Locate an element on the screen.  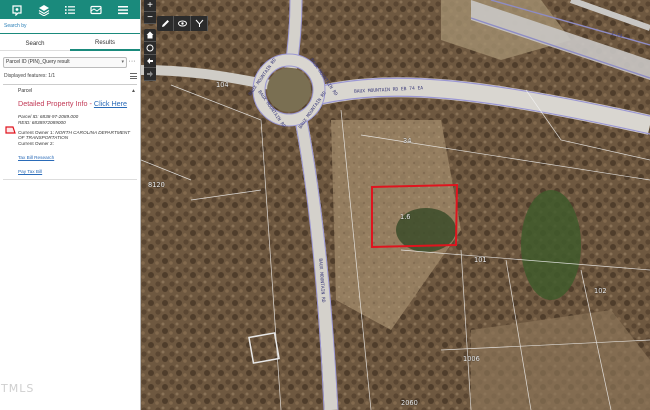
locate-button is located at coordinates (150, 48).